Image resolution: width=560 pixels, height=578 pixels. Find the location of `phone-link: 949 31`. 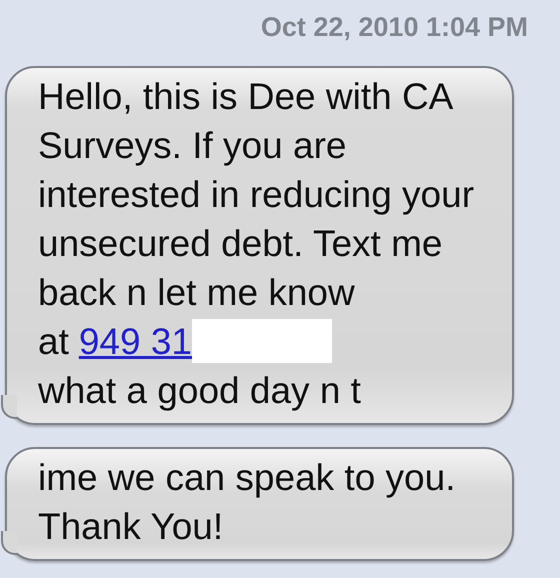

phone-link: 949 31 is located at coordinates (135, 341).